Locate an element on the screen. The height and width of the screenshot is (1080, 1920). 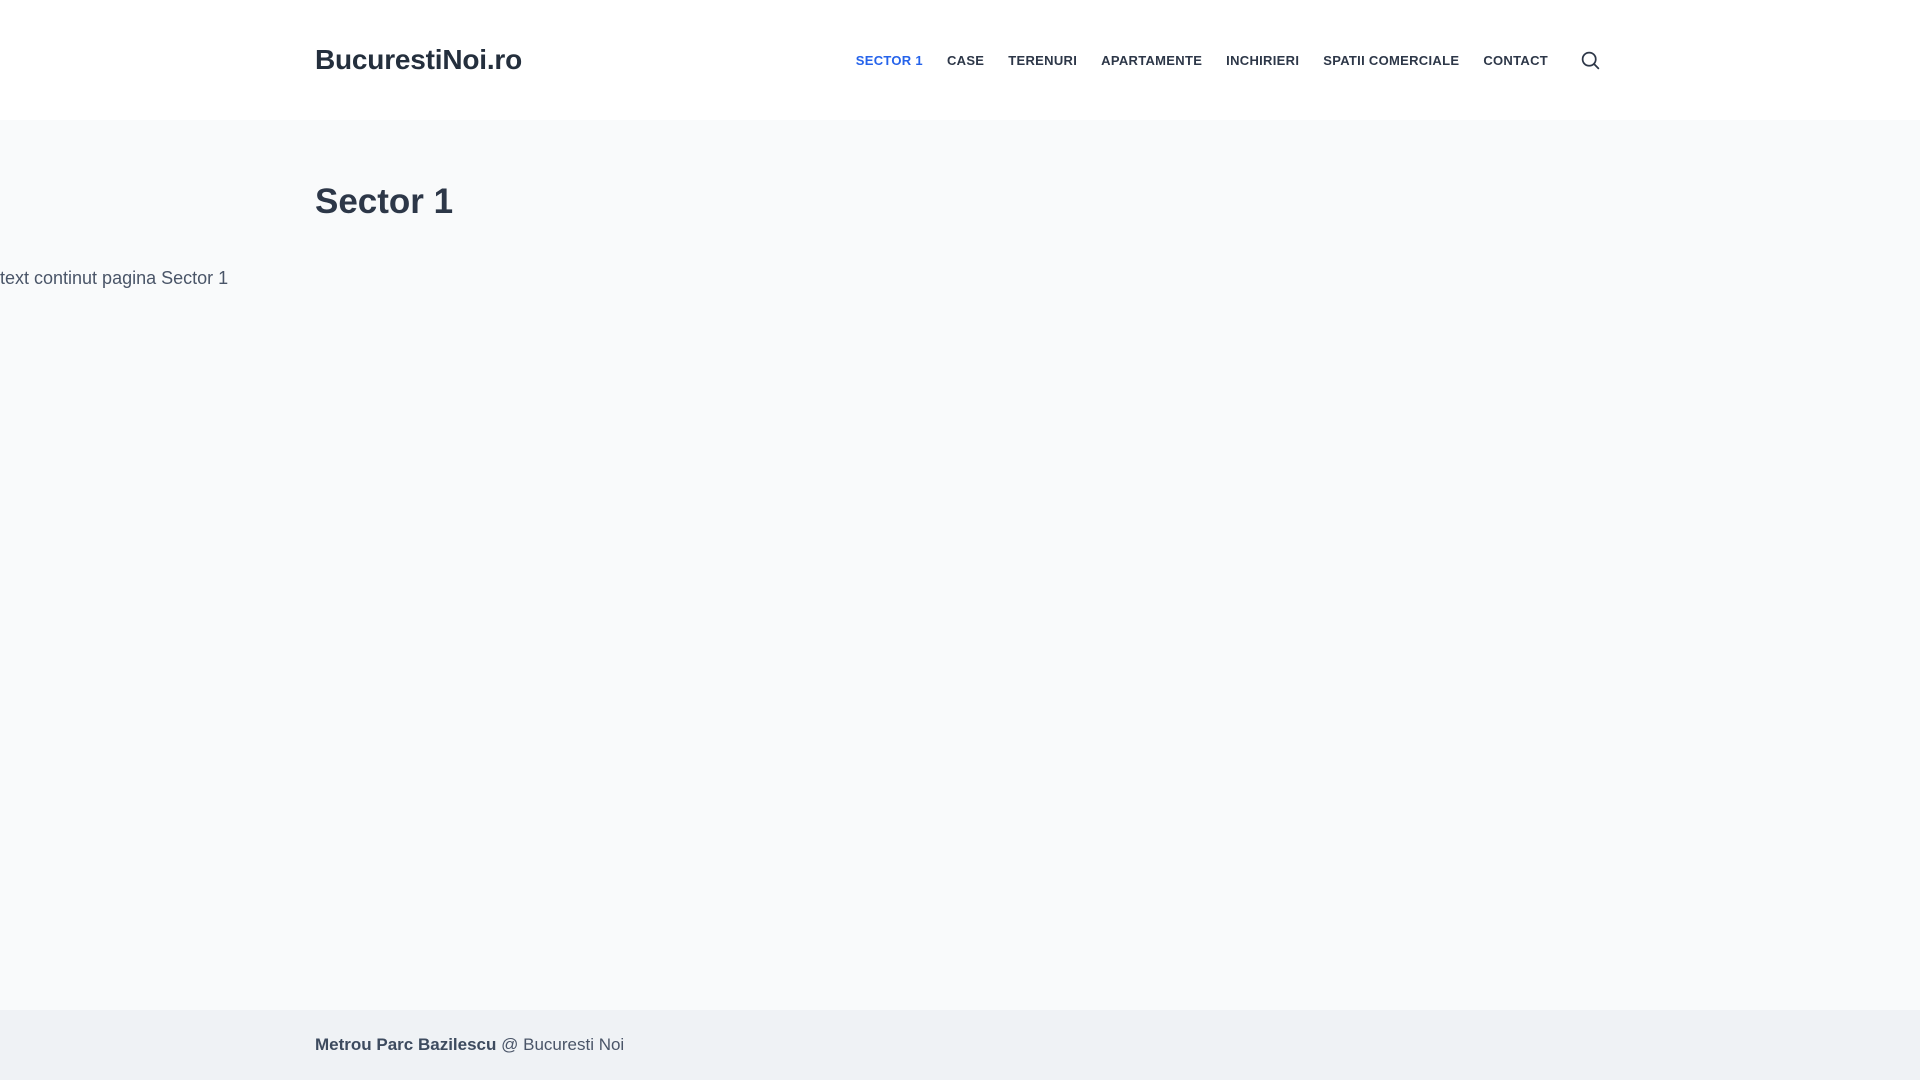
nav-item-spatii-comerciale: SPATII COMERCIALE is located at coordinates (1391, 60).